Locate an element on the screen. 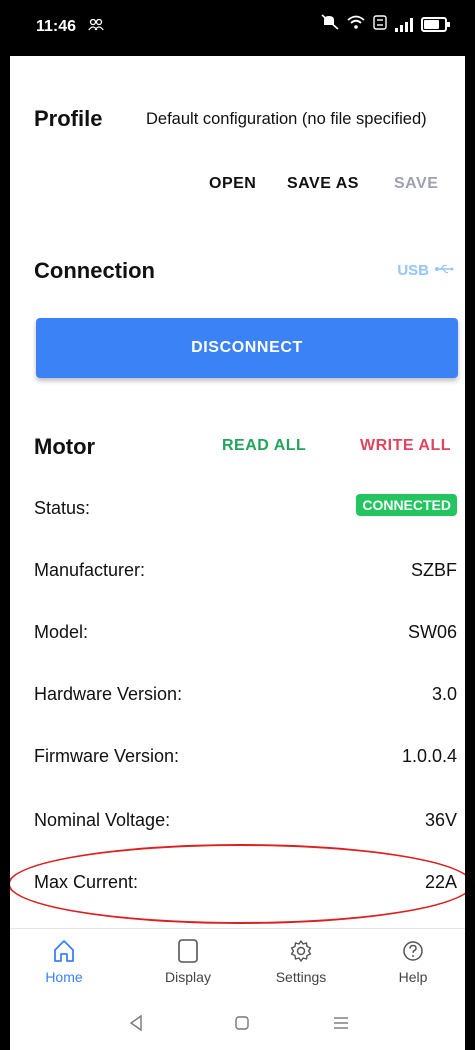 Image resolution: width=475 pixels, height=1050 pixels. display-icon is located at coordinates (188, 951).